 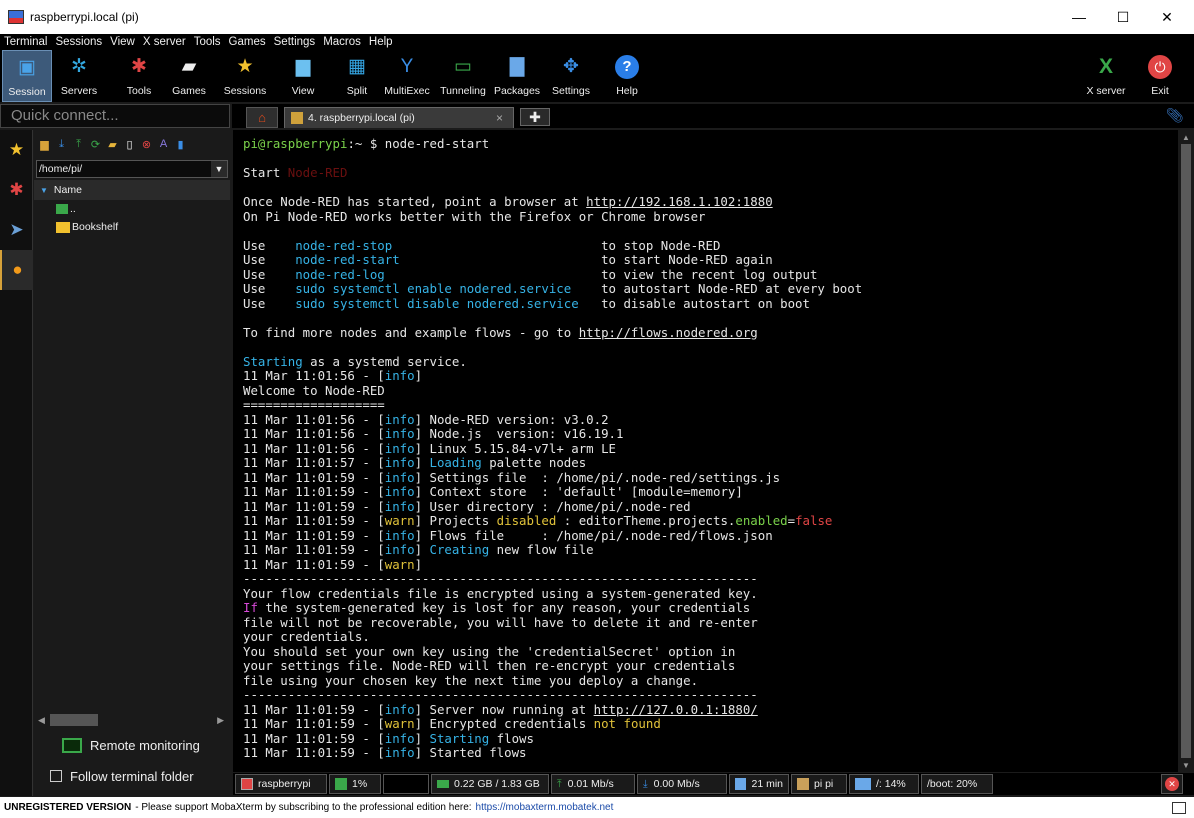 What do you see at coordinates (336, 564) in the screenshot?
I see `terminal-line: 11 Mar 11:01:59 - [warn]` at bounding box center [336, 564].